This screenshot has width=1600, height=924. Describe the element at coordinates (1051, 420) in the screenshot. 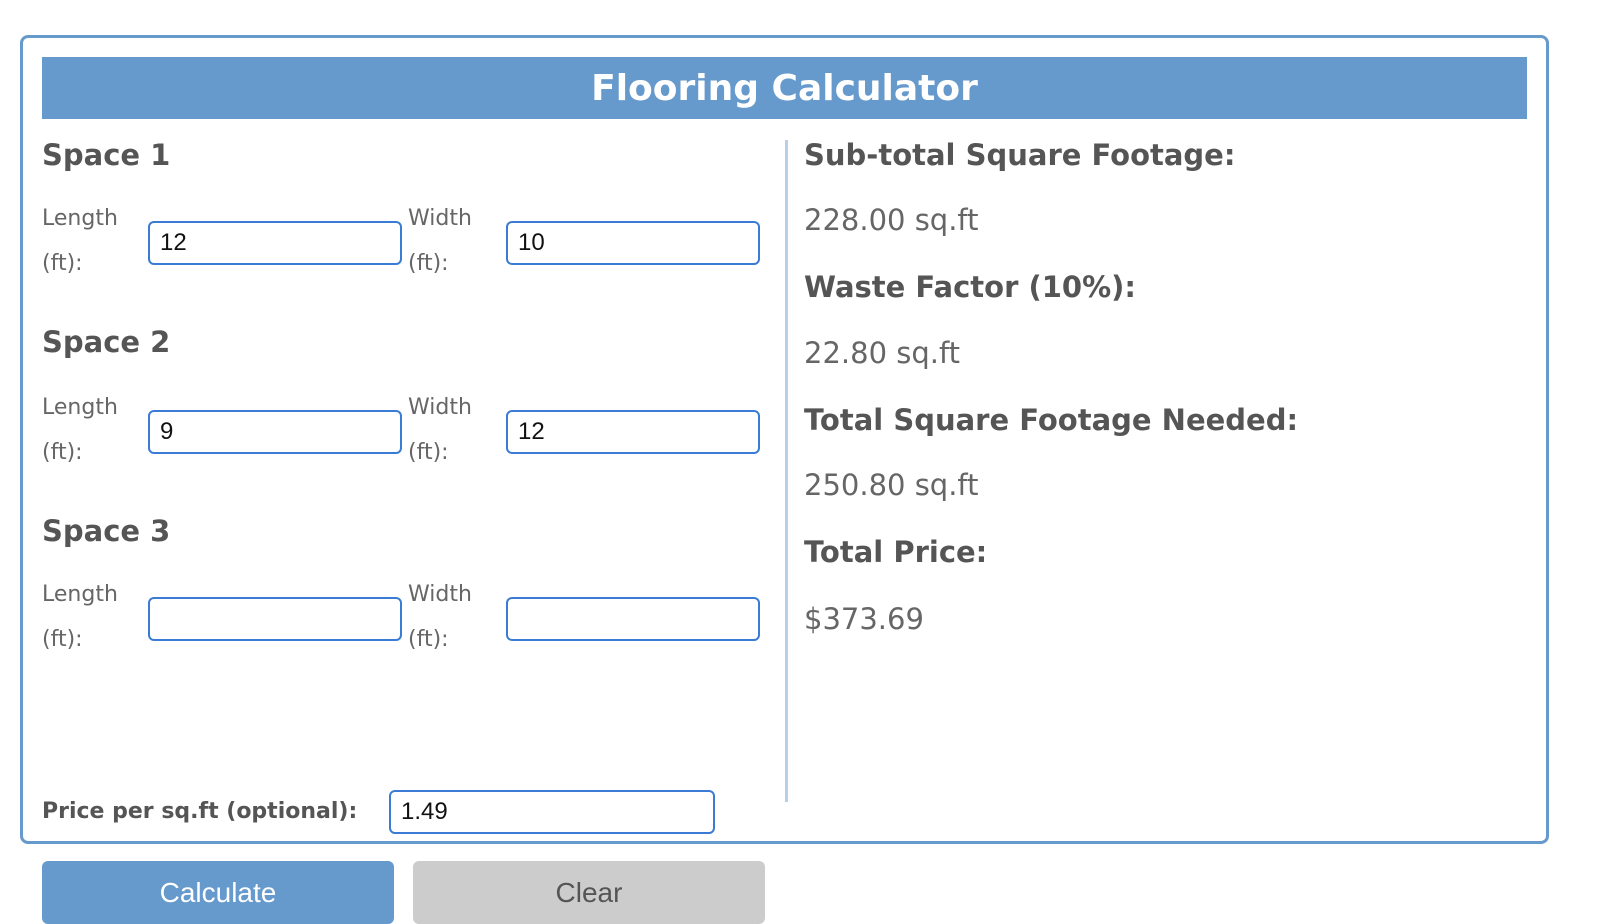

I see `total-sqft-label: Total Square Footage Needed:` at that location.